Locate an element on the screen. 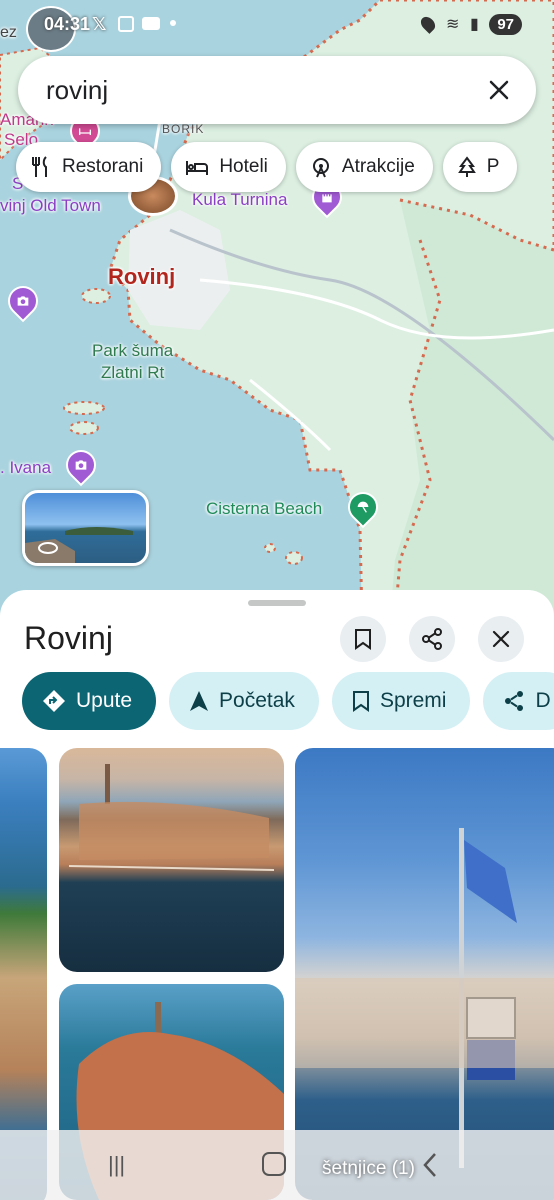  tree-icon is located at coordinates (466, 166).